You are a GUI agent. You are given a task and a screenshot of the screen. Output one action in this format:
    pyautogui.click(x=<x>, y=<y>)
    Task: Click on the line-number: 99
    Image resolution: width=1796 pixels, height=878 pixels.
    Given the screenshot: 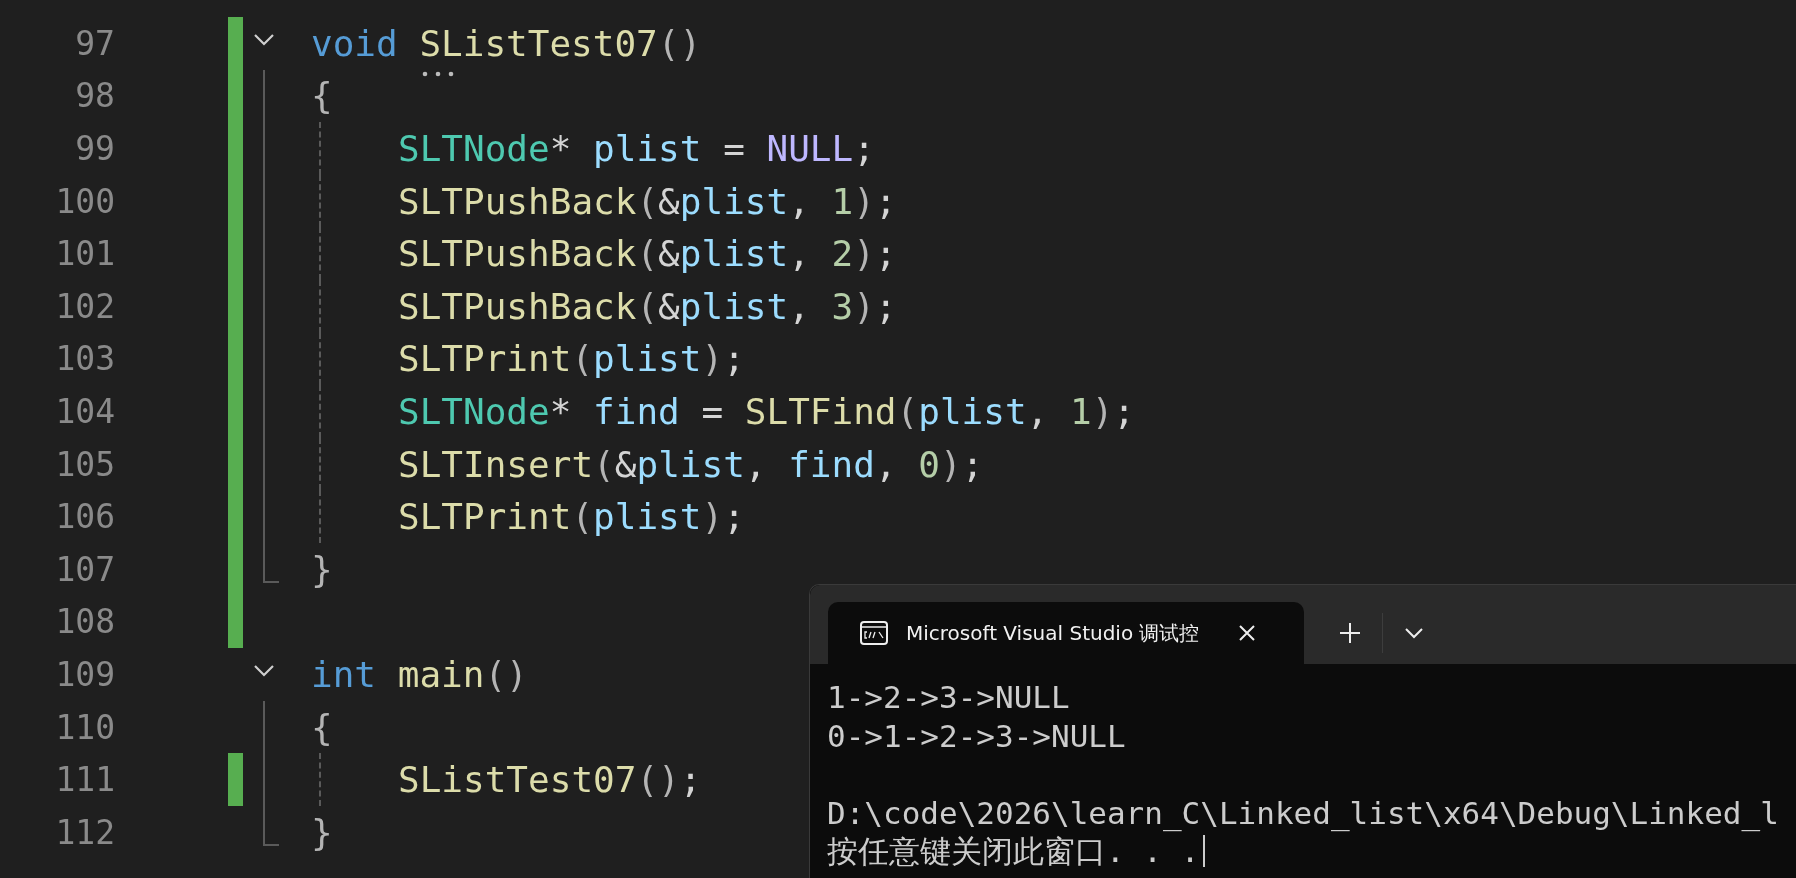 What is the action you would take?
    pyautogui.click(x=94, y=148)
    